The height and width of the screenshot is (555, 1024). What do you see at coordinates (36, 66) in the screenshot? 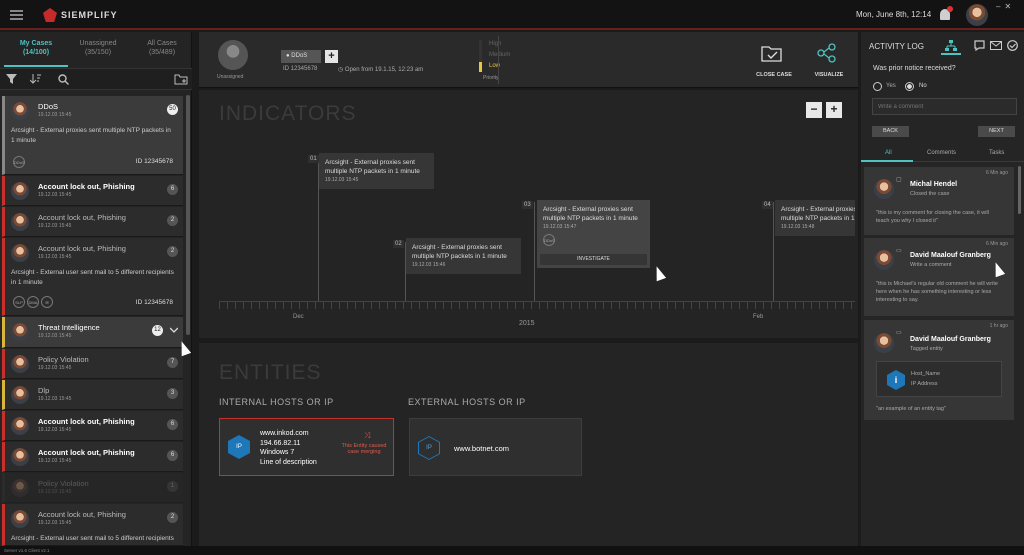
I see `active-tab-indicator` at bounding box center [36, 66].